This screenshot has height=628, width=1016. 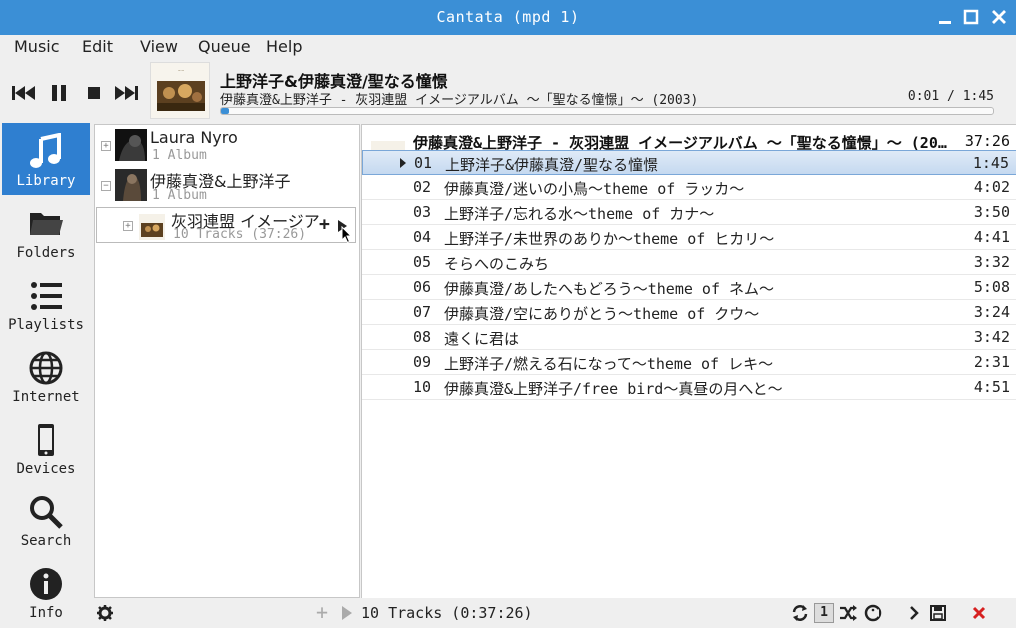 What do you see at coordinates (613, 389) in the screenshot?
I see `track-title: 伊藤真澄&上野洋子/free bird～真昼の月へと～` at bounding box center [613, 389].